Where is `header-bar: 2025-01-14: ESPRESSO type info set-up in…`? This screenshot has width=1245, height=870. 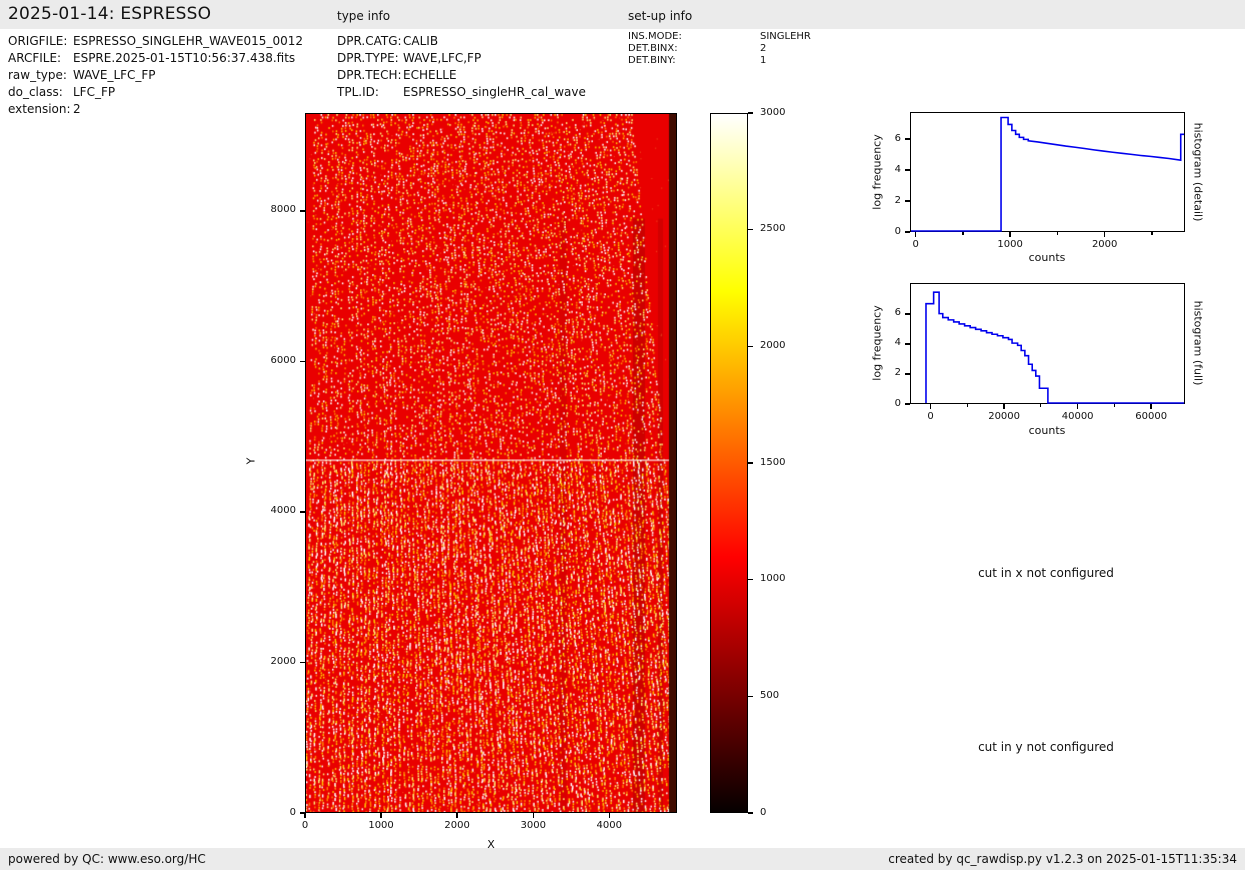 header-bar: 2025-01-14: ESPRESSO type info set-up in… is located at coordinates (622, 14).